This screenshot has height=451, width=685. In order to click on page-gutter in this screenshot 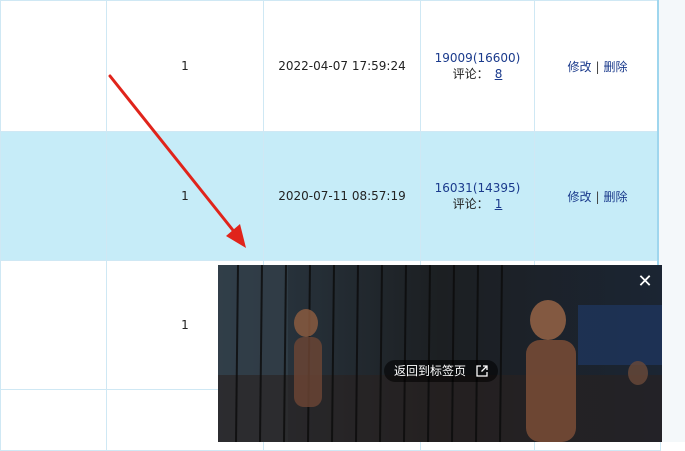, I will do `click(672, 221)`.